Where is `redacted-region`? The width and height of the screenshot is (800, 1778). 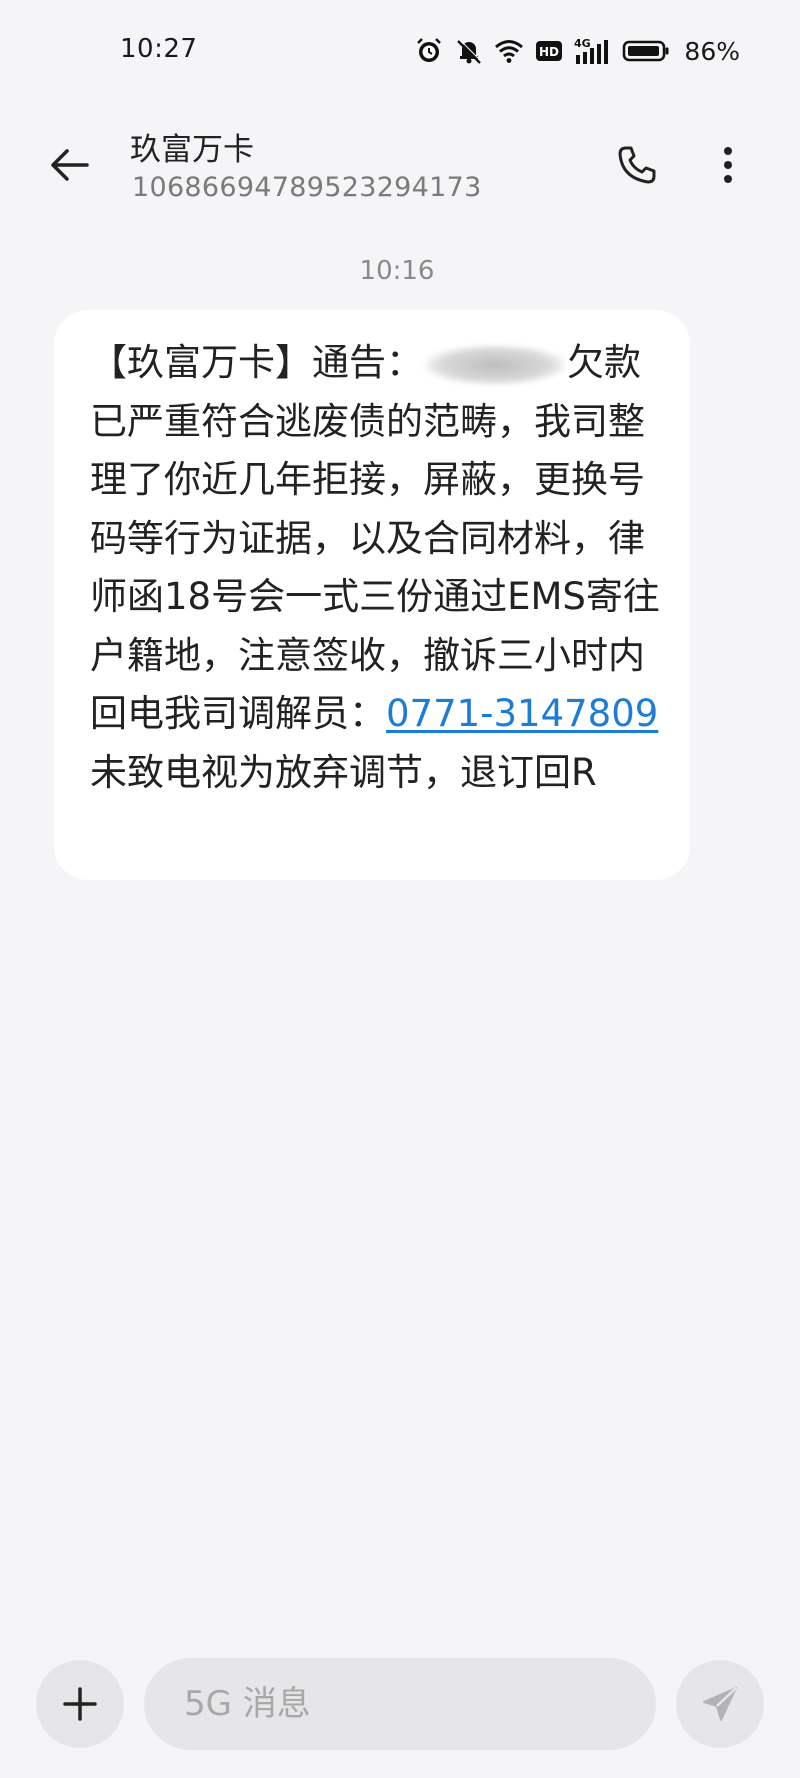 redacted-region is located at coordinates (495, 364).